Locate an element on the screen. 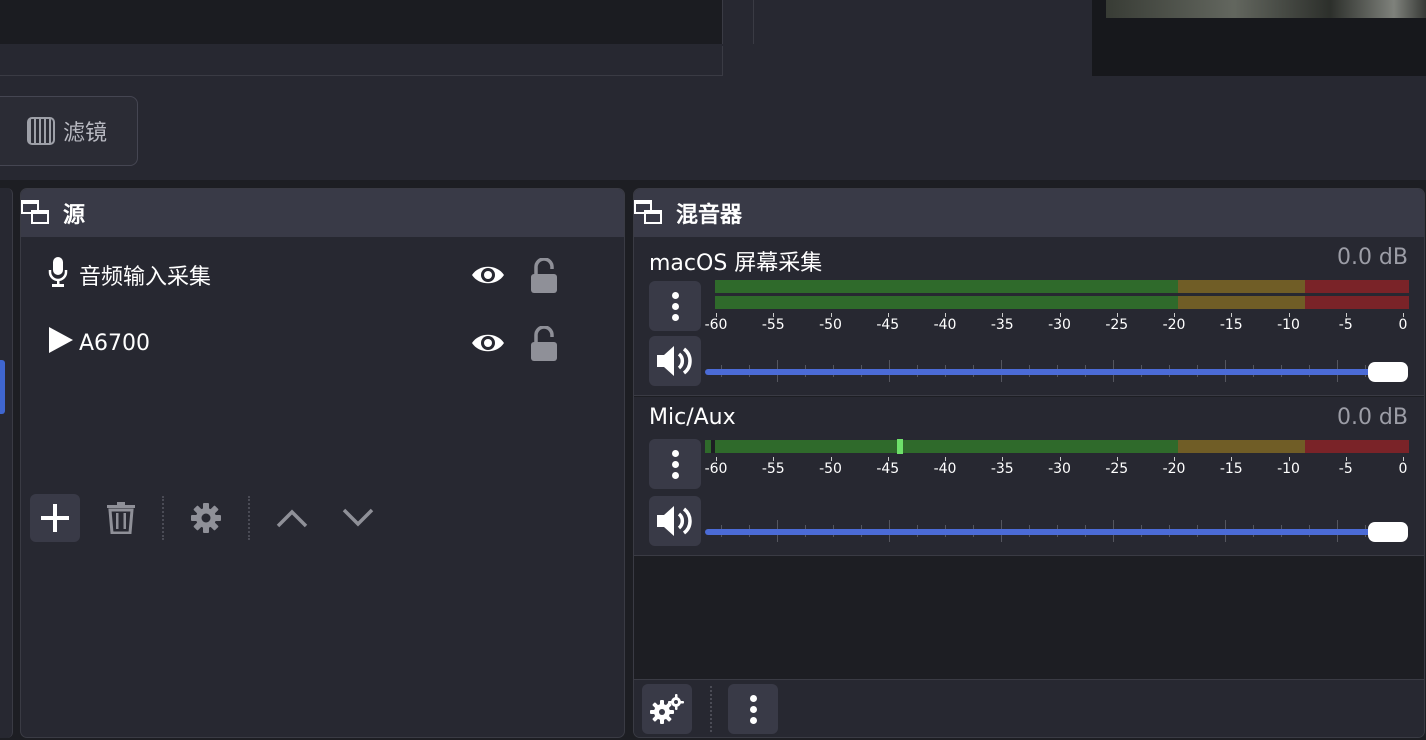 Image resolution: width=1426 pixels, height=740 pixels. add-source-button is located at coordinates (55, 518).